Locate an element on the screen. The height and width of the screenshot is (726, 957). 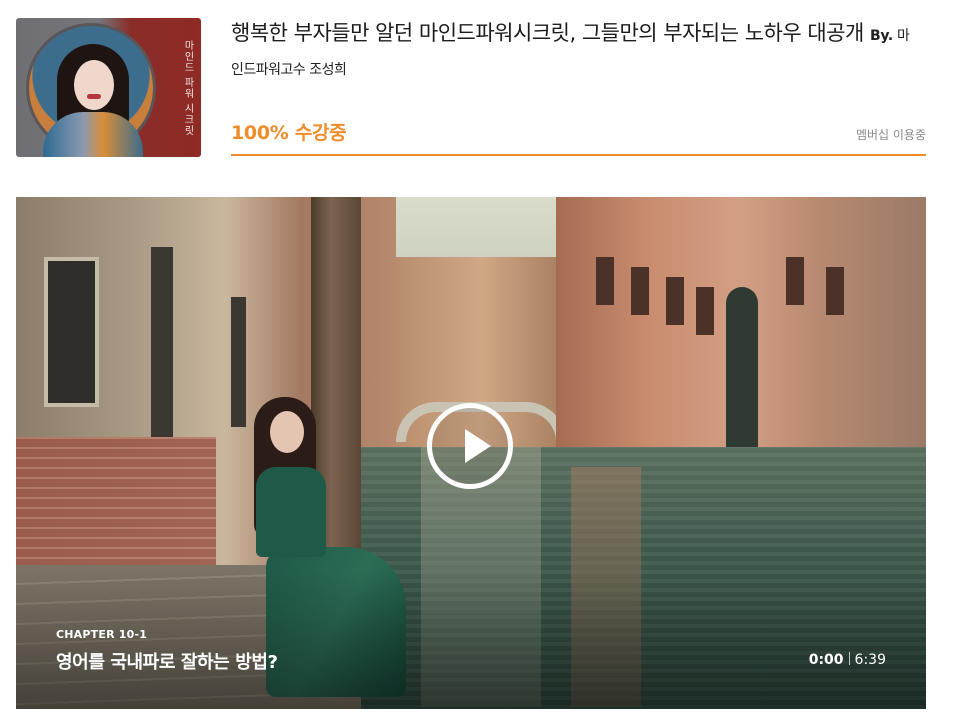
progress-row: 100% 수강중 멤버십 이용중 is located at coordinates (578, 134).